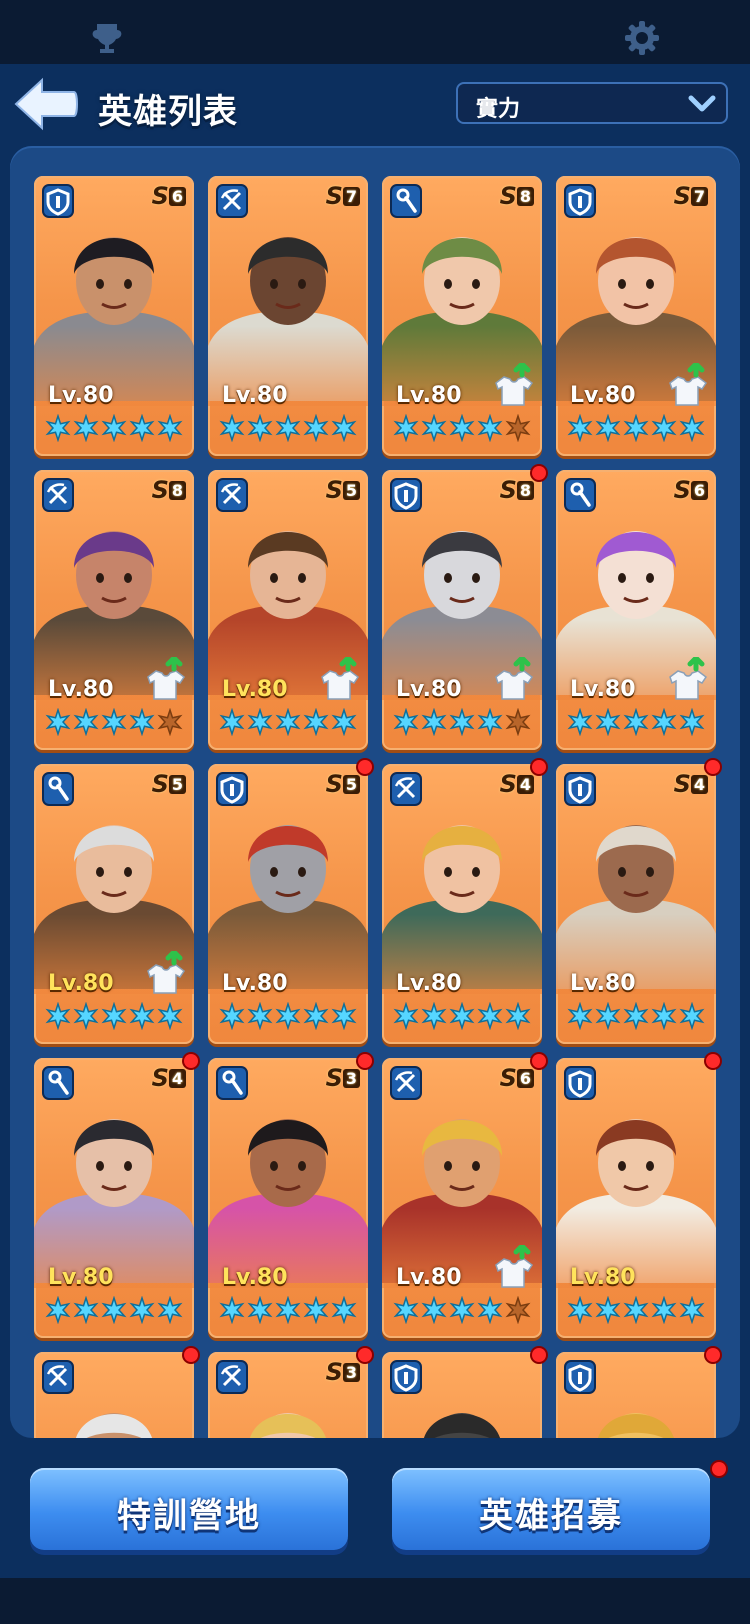  I want to click on chevron-down-icon, so click(702, 103).